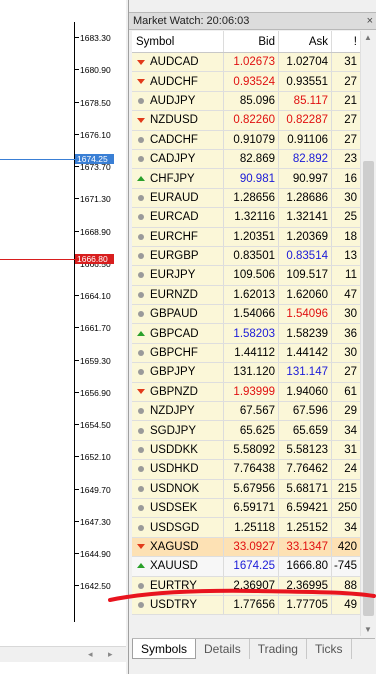 Image resolution: width=376 pixels, height=674 pixels. I want to click on table-row: GBPNZD 1.93999 1.94060 61, so click(246, 392).